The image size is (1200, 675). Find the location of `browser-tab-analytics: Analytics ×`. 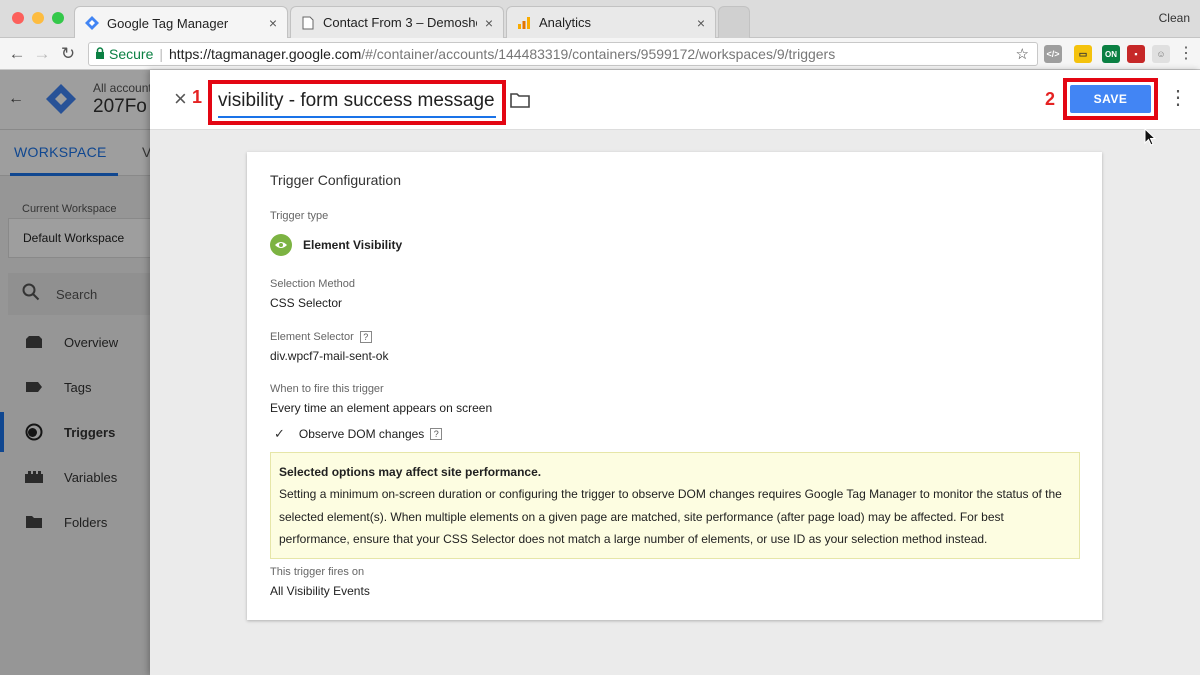

browser-tab-analytics: Analytics × is located at coordinates (611, 22).